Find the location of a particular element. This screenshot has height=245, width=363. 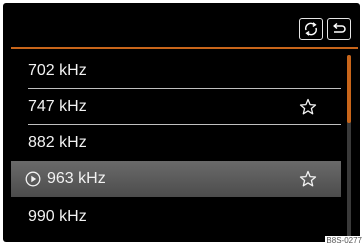

station-frequency: 882 kHz is located at coordinates (57, 142).